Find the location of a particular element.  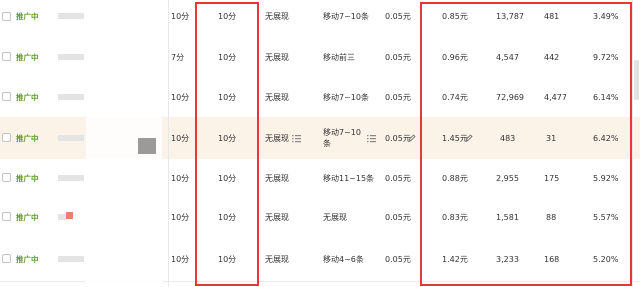

pencil-icon is located at coordinates (412, 138).